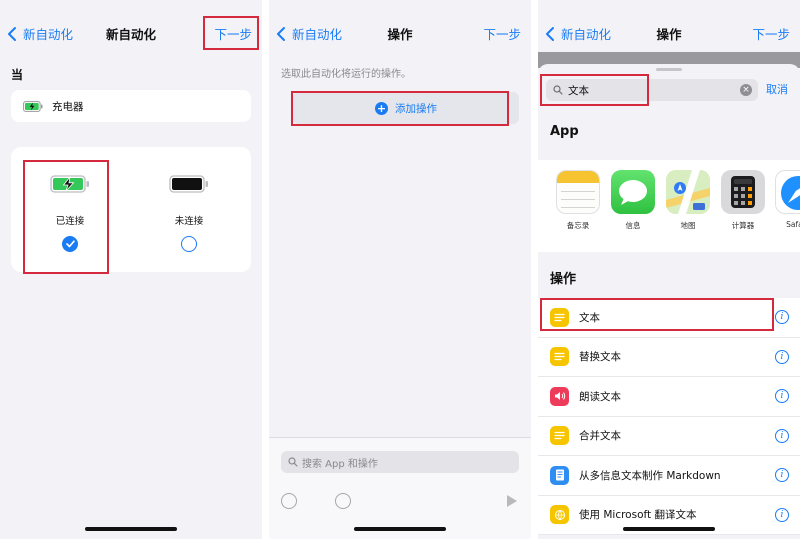 This screenshot has width=800, height=539. What do you see at coordinates (777, 89) in the screenshot?
I see `cancel-button: 取消` at bounding box center [777, 89].